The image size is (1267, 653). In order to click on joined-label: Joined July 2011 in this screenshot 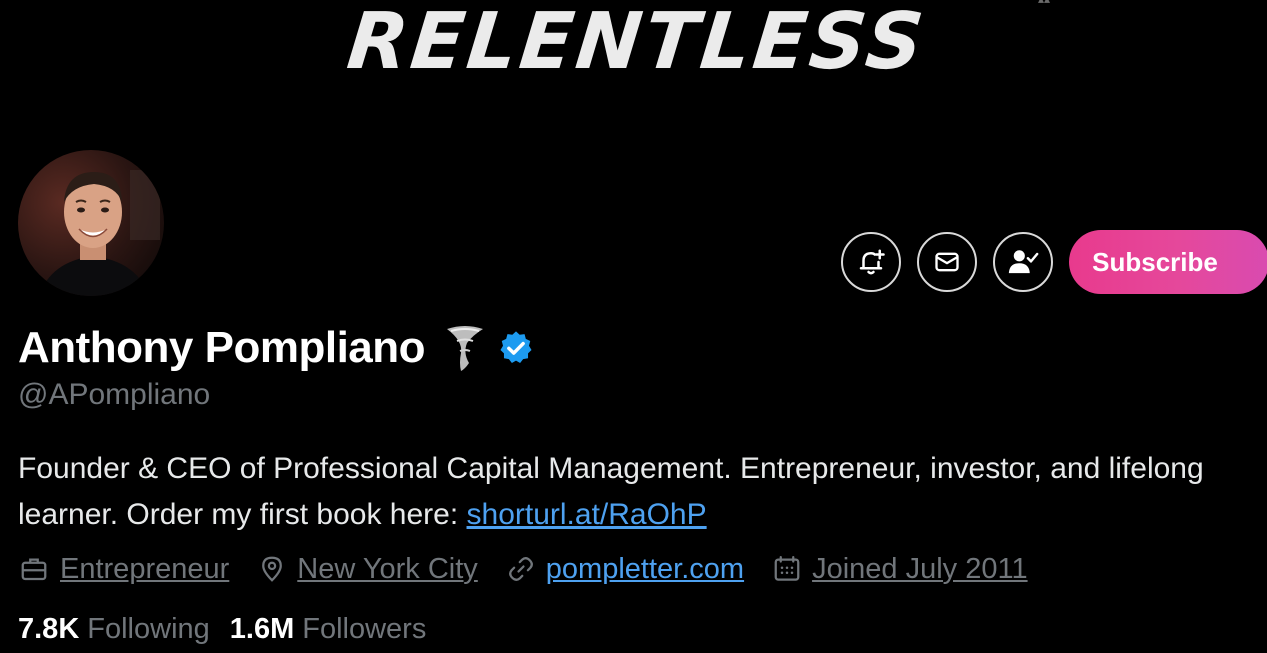, I will do `click(920, 568)`.